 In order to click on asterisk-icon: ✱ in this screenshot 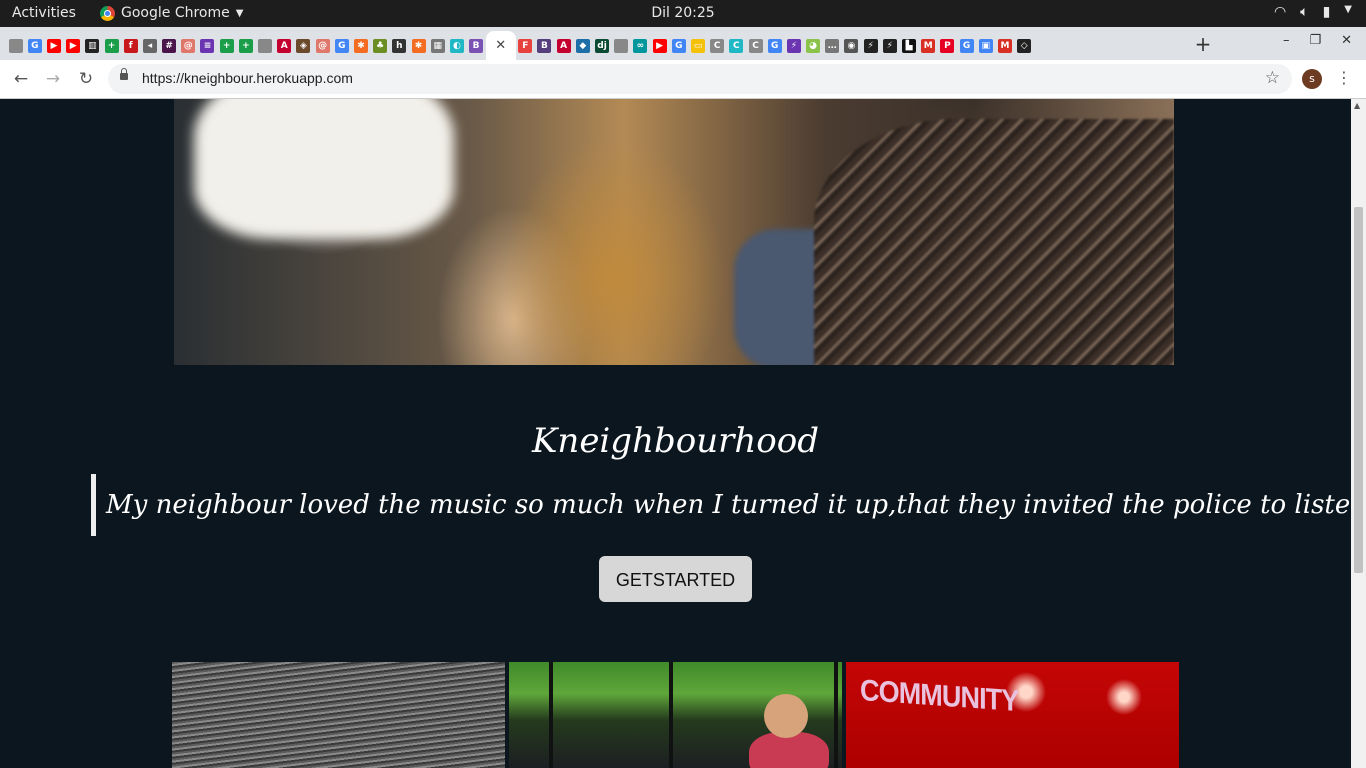, I will do `click(360, 45)`.